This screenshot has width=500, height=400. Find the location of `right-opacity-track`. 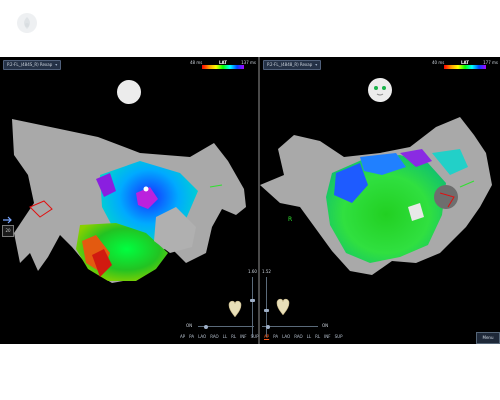

right-opacity-track is located at coordinates (290, 326).